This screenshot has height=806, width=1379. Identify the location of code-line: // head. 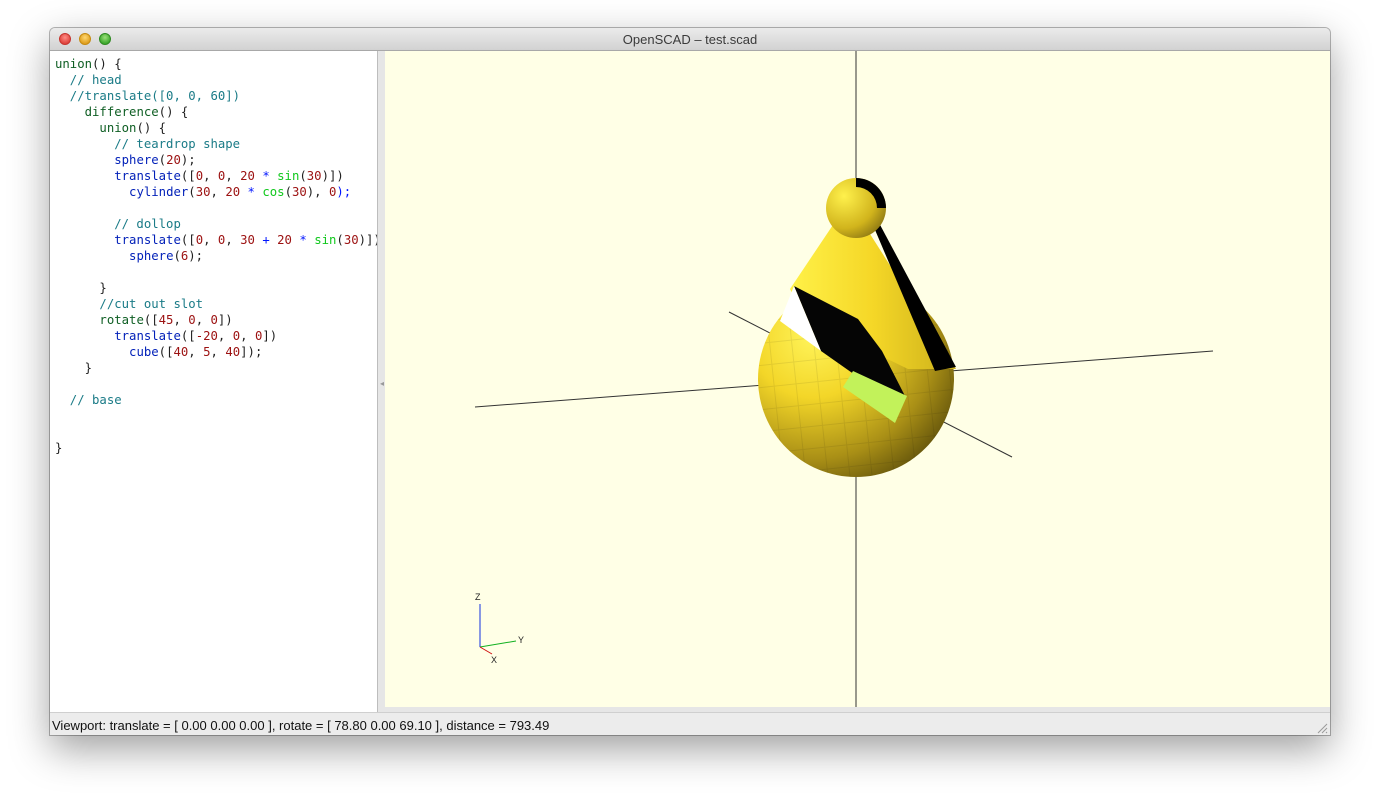
(218, 80).